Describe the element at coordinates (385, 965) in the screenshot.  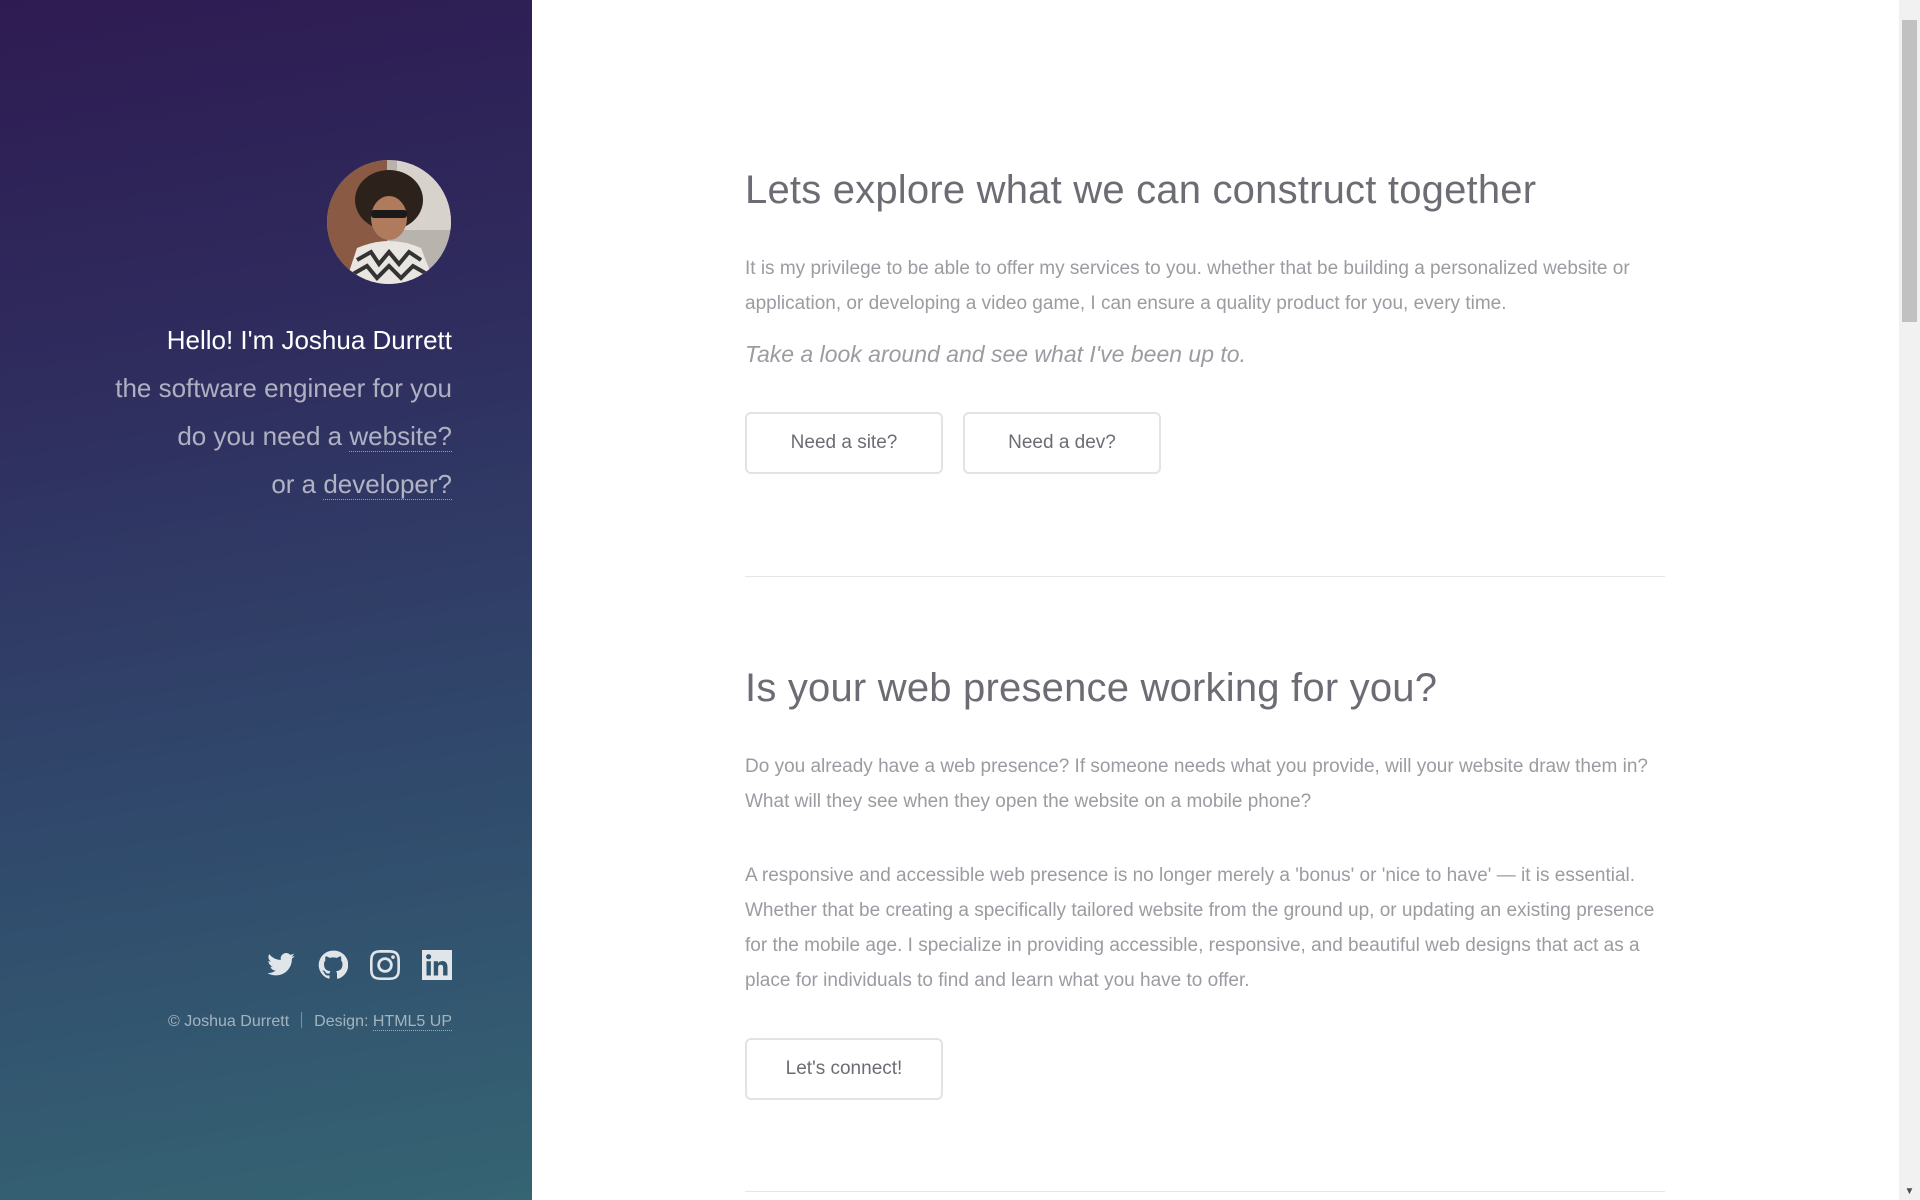
I see `instagram-icon` at that location.